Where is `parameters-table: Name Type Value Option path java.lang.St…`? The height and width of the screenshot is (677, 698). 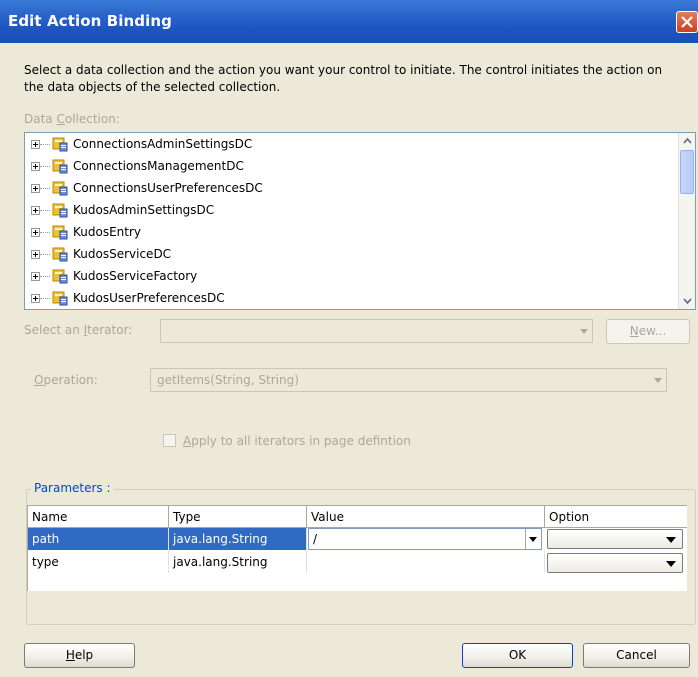 parameters-table: Name Type Value Option path java.lang.St… is located at coordinates (357, 548).